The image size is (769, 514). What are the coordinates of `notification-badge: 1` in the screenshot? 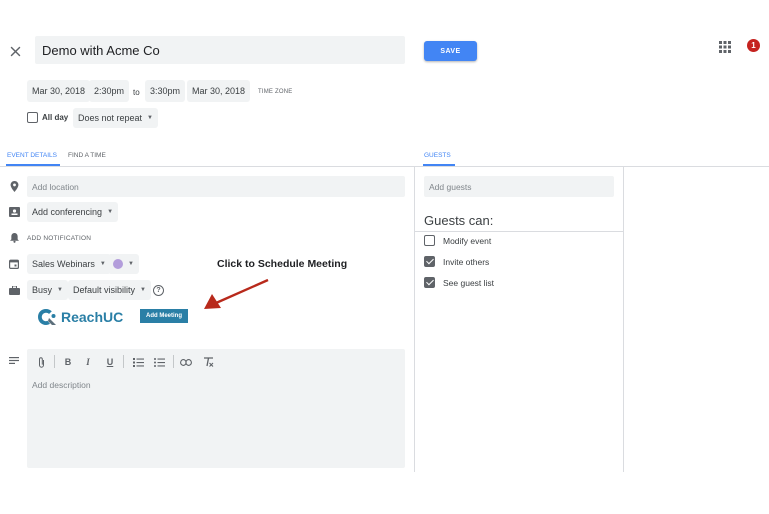 It's located at (753, 45).